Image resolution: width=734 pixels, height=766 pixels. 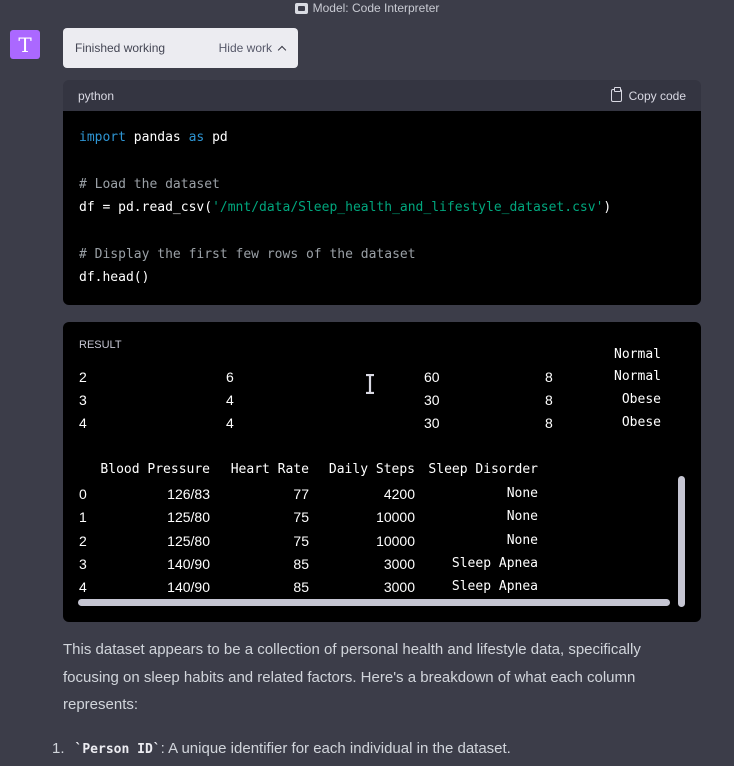 I want to click on vertical-scrollbar, so click(x=681, y=541).